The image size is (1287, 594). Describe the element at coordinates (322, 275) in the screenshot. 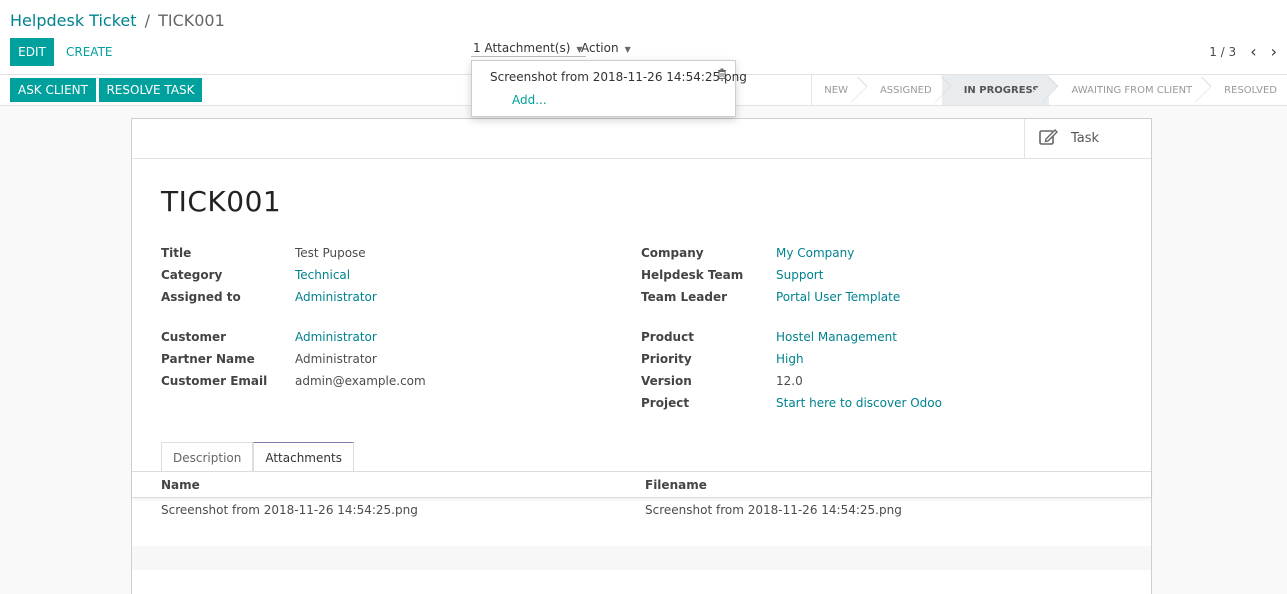

I see `field-value-category: Technical` at that location.